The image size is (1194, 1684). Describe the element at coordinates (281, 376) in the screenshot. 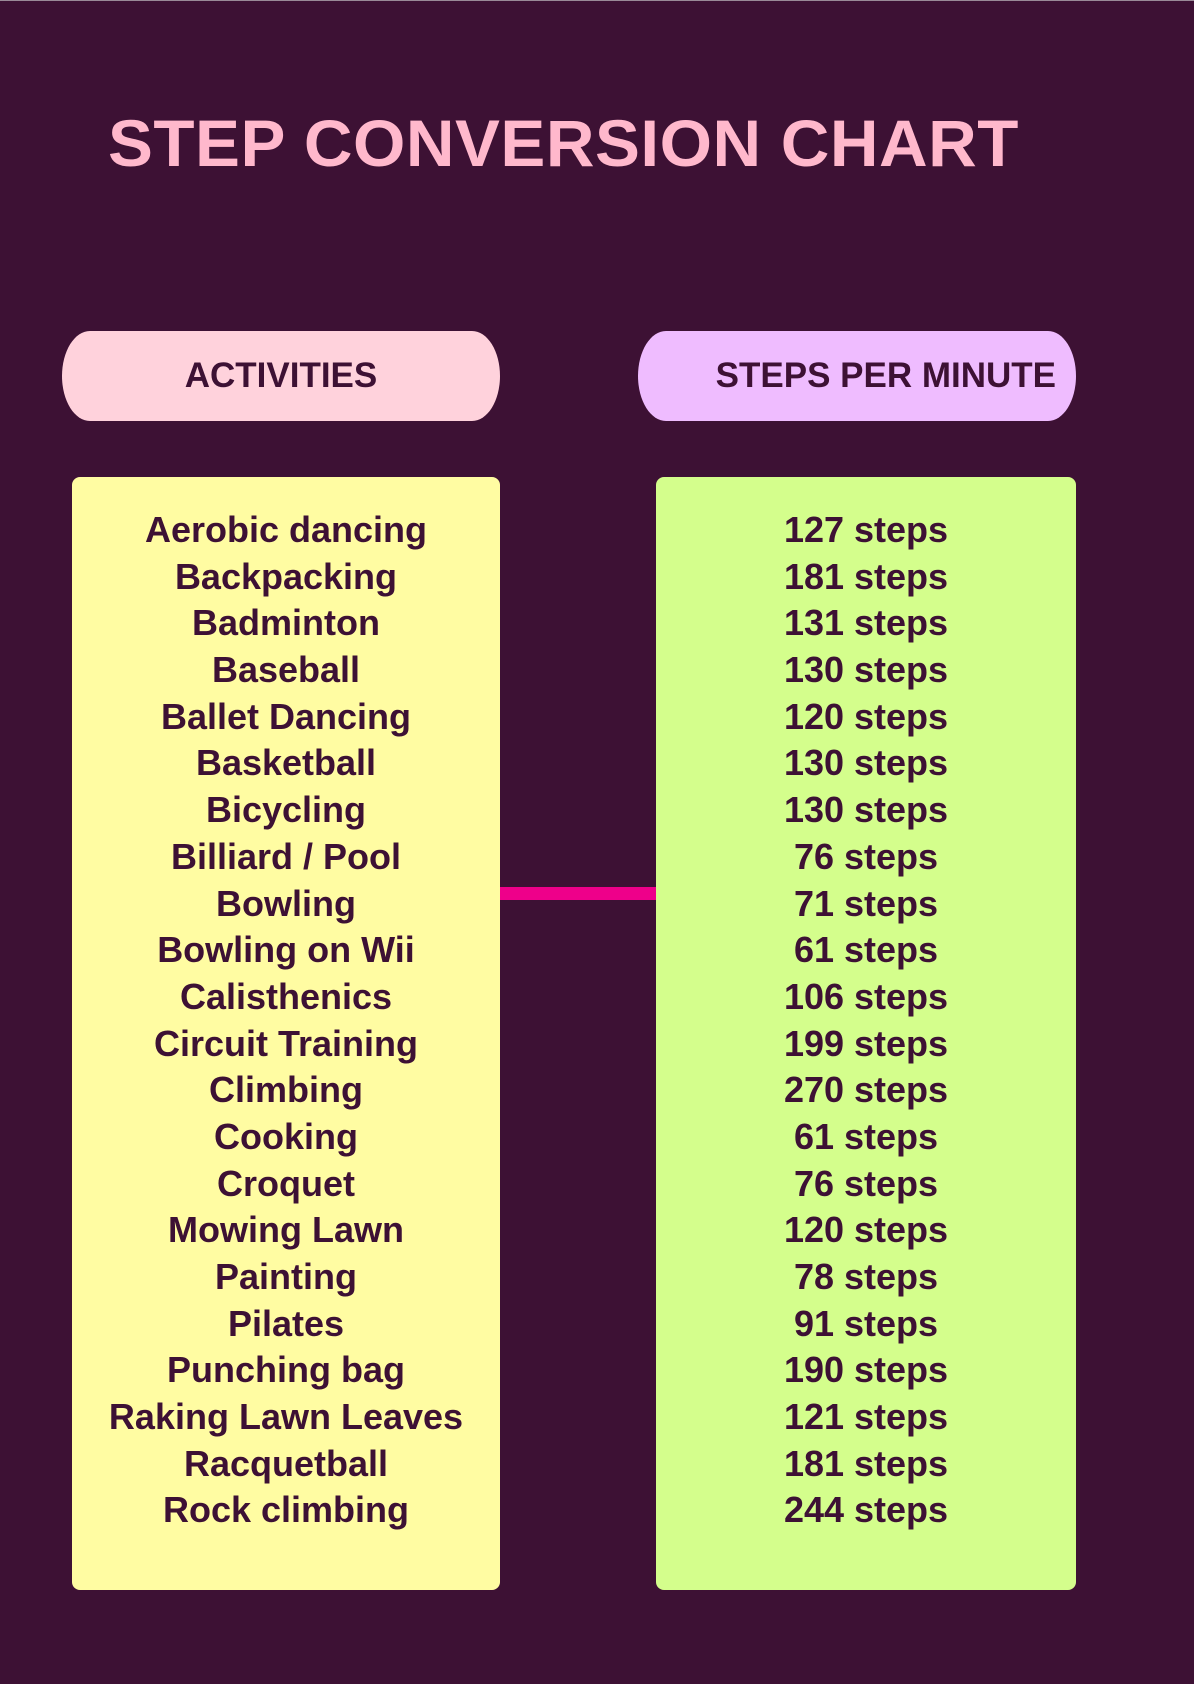

I see `activities-header: ACTIVITIES` at that location.